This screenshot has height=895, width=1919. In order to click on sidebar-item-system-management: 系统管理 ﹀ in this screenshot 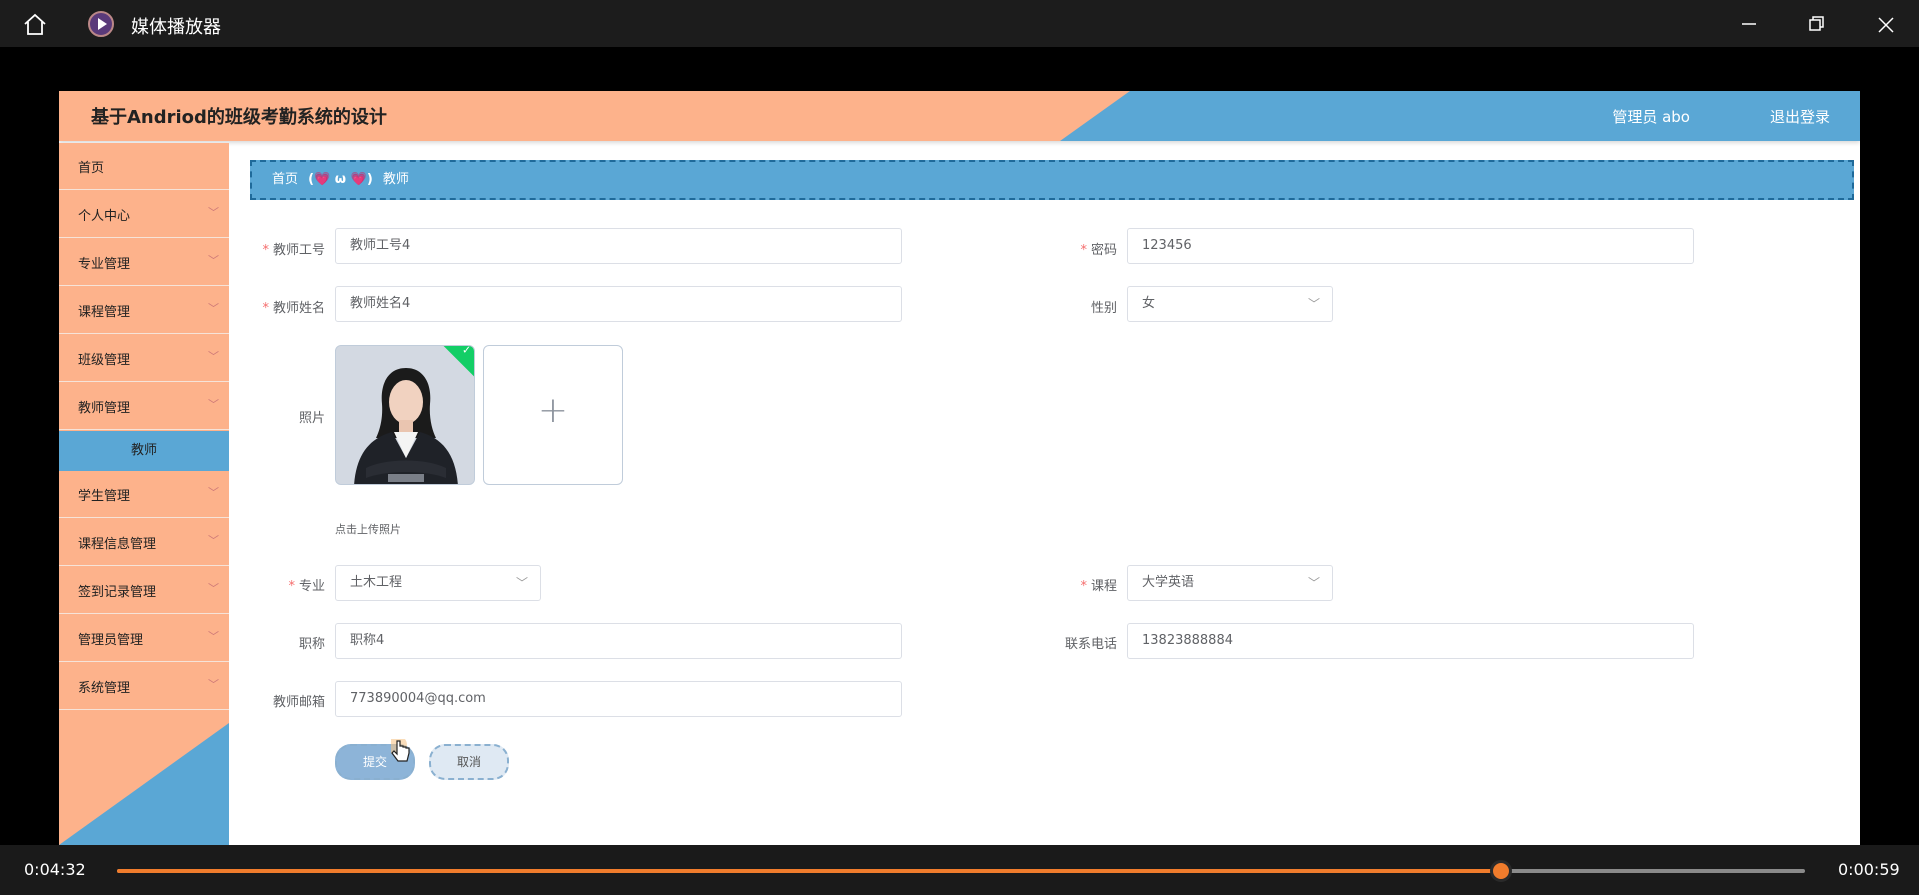, I will do `click(144, 686)`.